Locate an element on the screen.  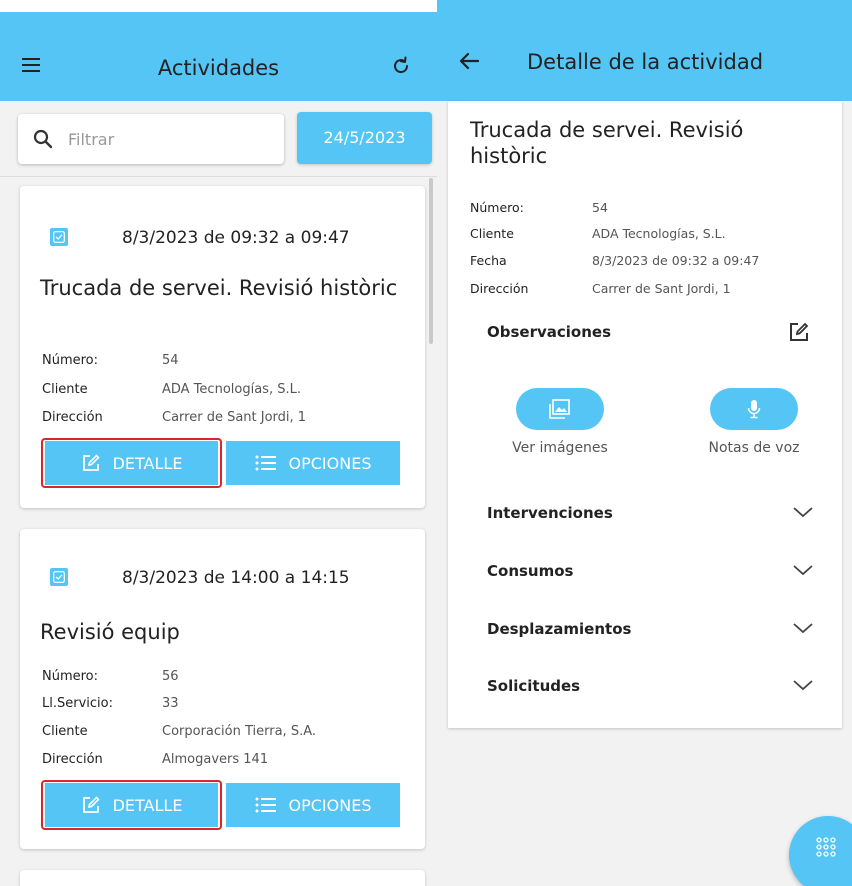
section-solicitudes: Solicitudes is located at coordinates (533, 686).